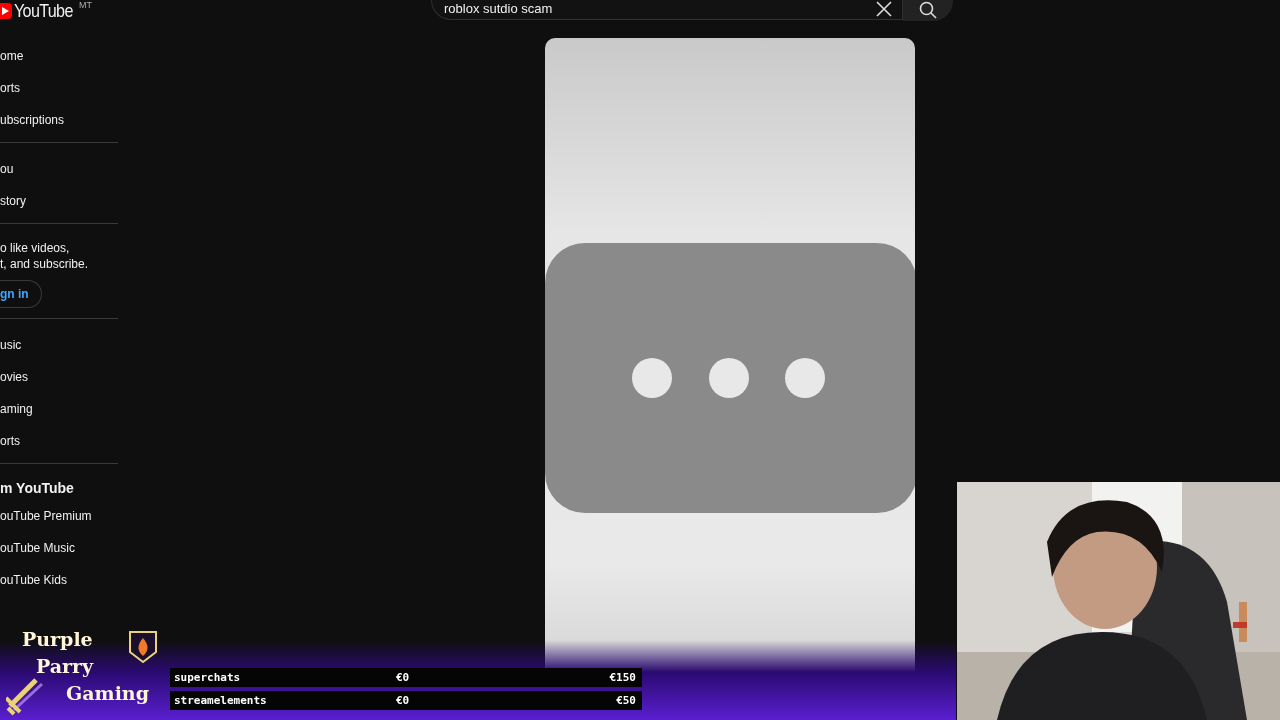  Describe the element at coordinates (37, 488) in the screenshot. I see `section-heading: m YouTube` at that location.